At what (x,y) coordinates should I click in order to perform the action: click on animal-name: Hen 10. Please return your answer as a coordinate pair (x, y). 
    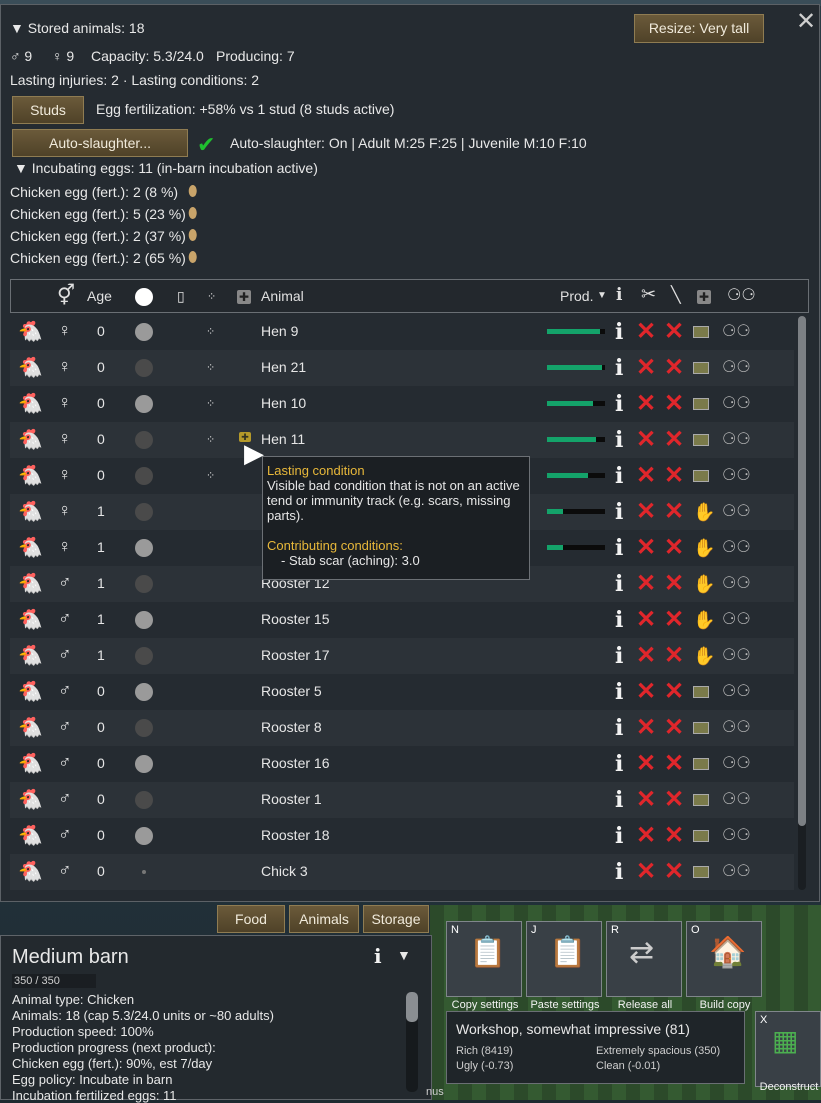
    Looking at the image, I should click on (283, 403).